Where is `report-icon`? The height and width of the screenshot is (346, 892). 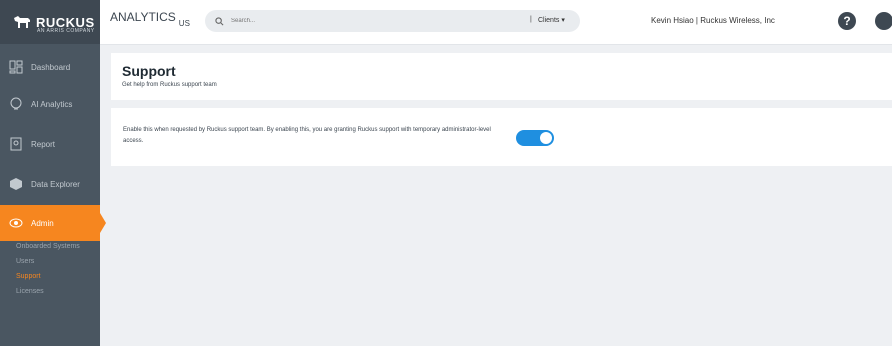 report-icon is located at coordinates (16, 144).